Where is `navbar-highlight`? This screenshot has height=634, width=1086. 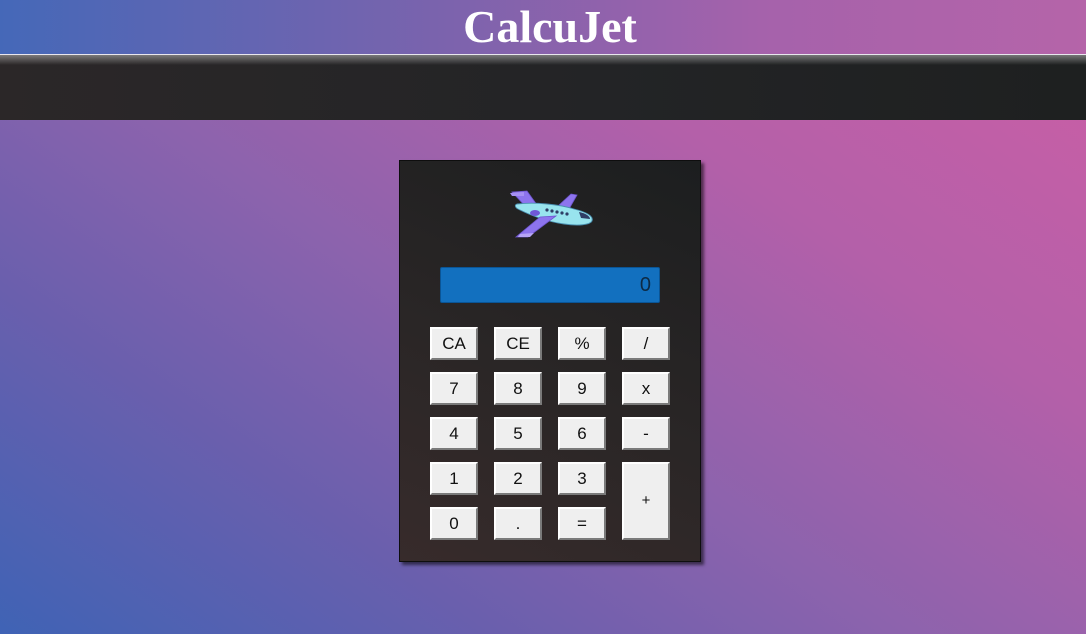
navbar-highlight is located at coordinates (543, 60).